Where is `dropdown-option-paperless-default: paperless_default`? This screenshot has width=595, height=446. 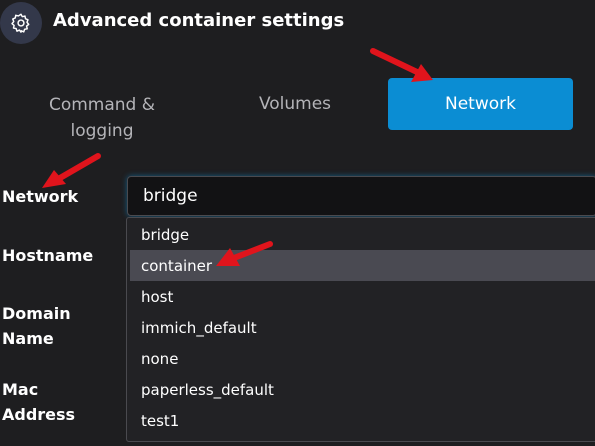 dropdown-option-paperless-default: paperless_default is located at coordinates (362, 389).